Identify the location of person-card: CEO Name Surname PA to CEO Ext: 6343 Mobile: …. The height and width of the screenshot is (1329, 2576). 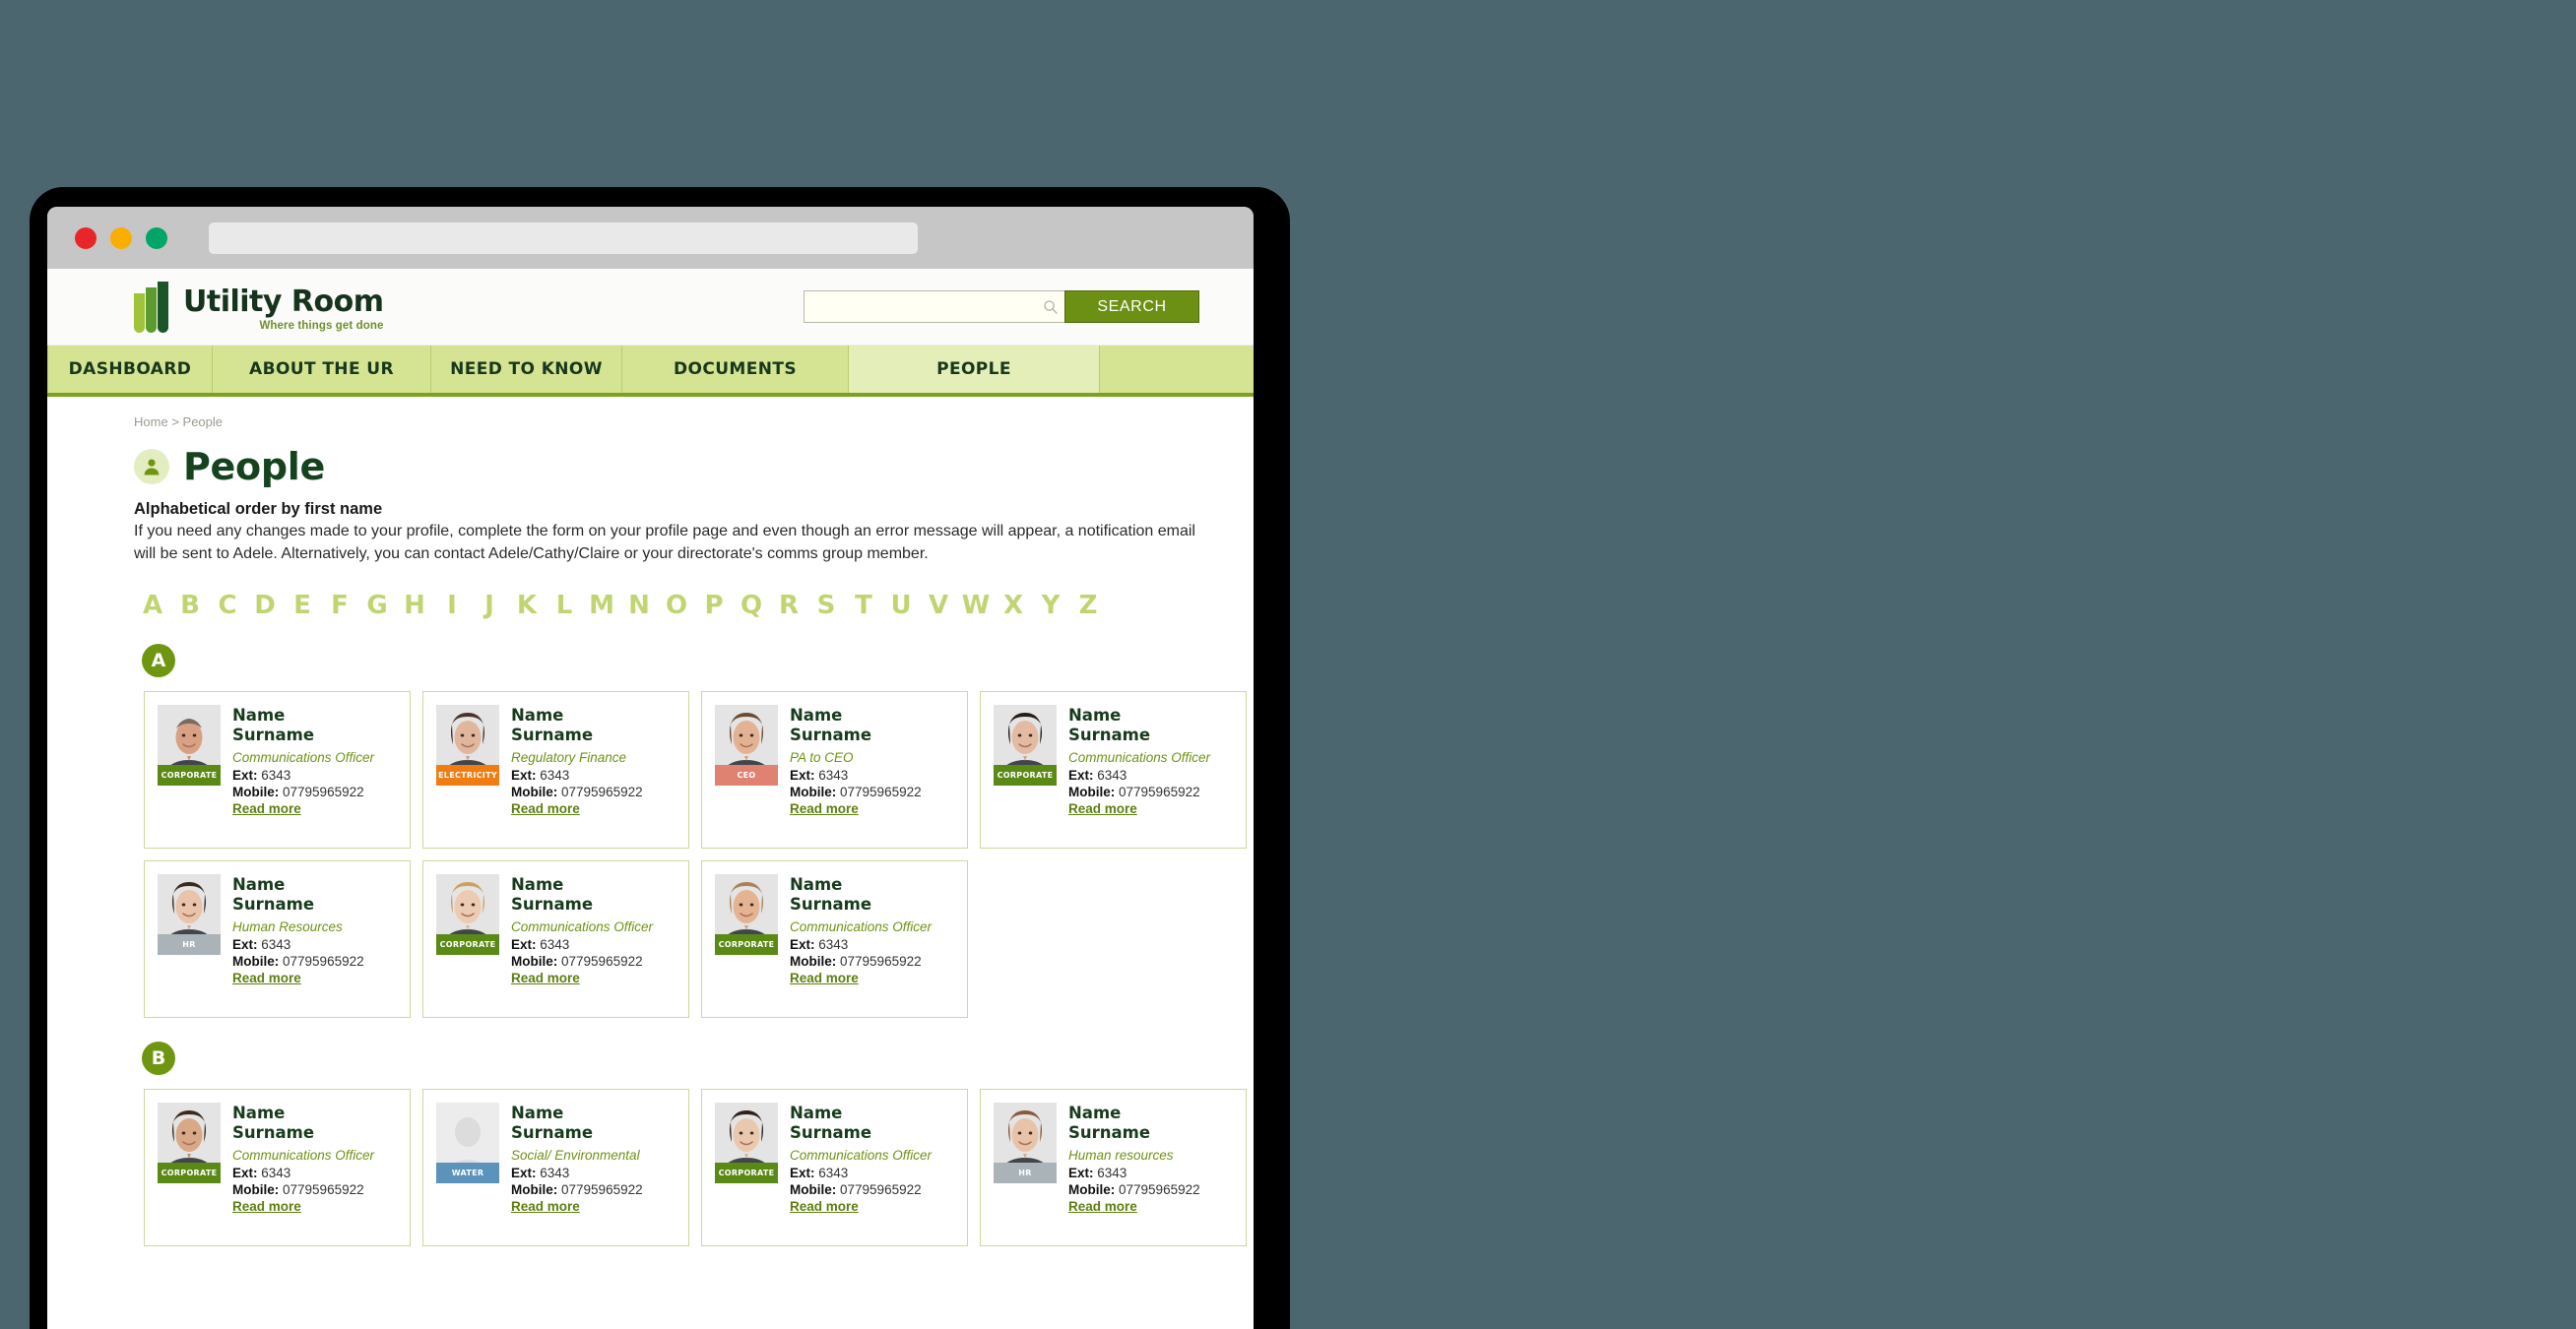
(834, 770).